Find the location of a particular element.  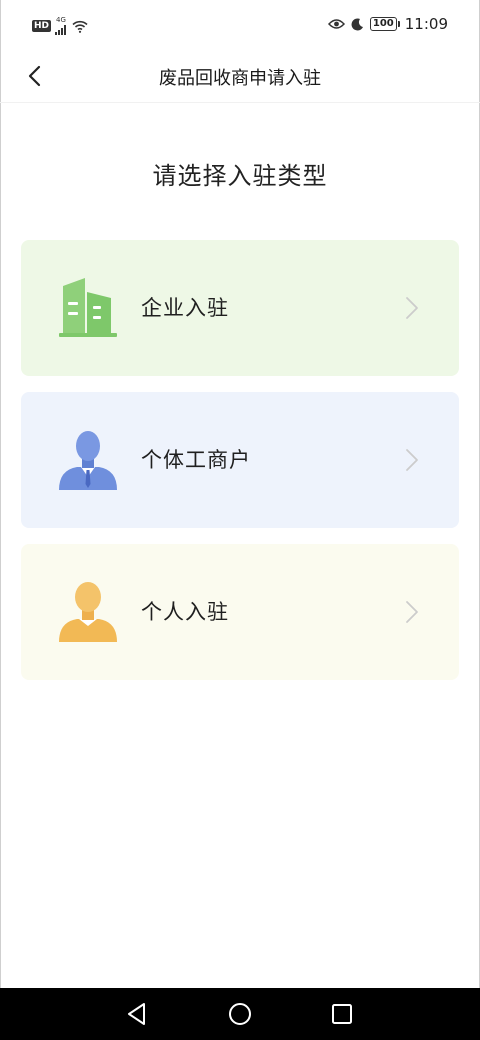

option-sole-proprietor: 个体工商户 is located at coordinates (240, 460).